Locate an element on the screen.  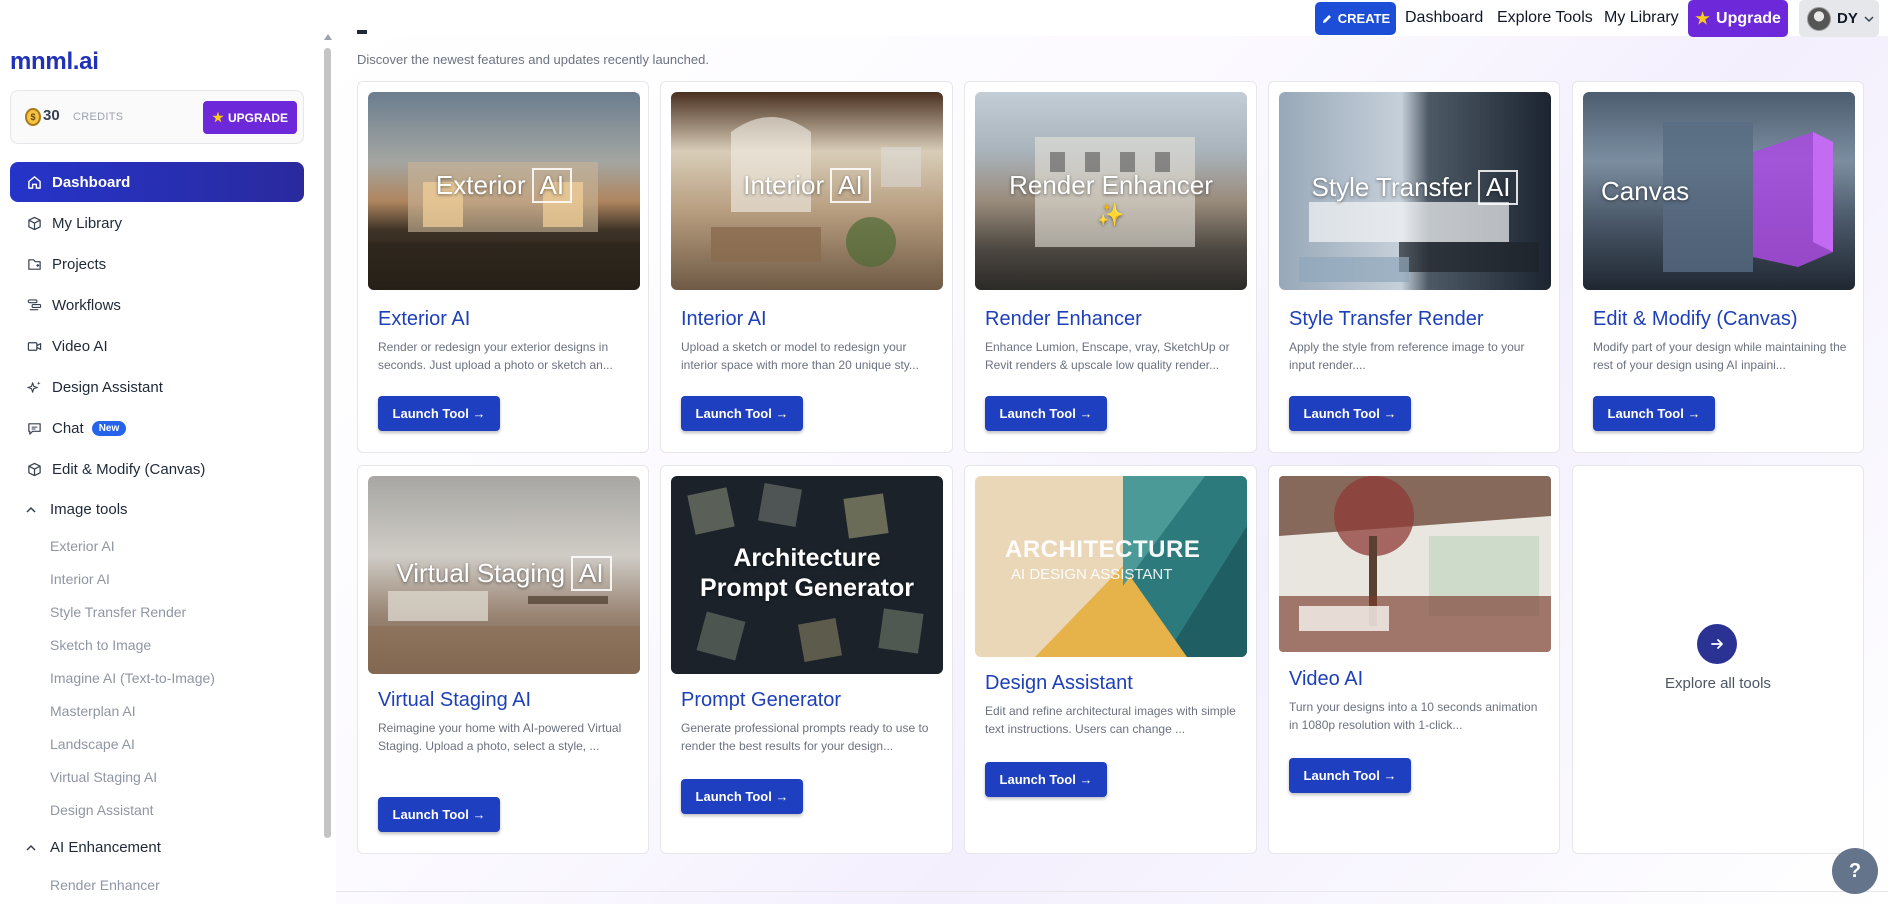
explore-all-tools-label: Explore all tools is located at coordinates (1718, 683).